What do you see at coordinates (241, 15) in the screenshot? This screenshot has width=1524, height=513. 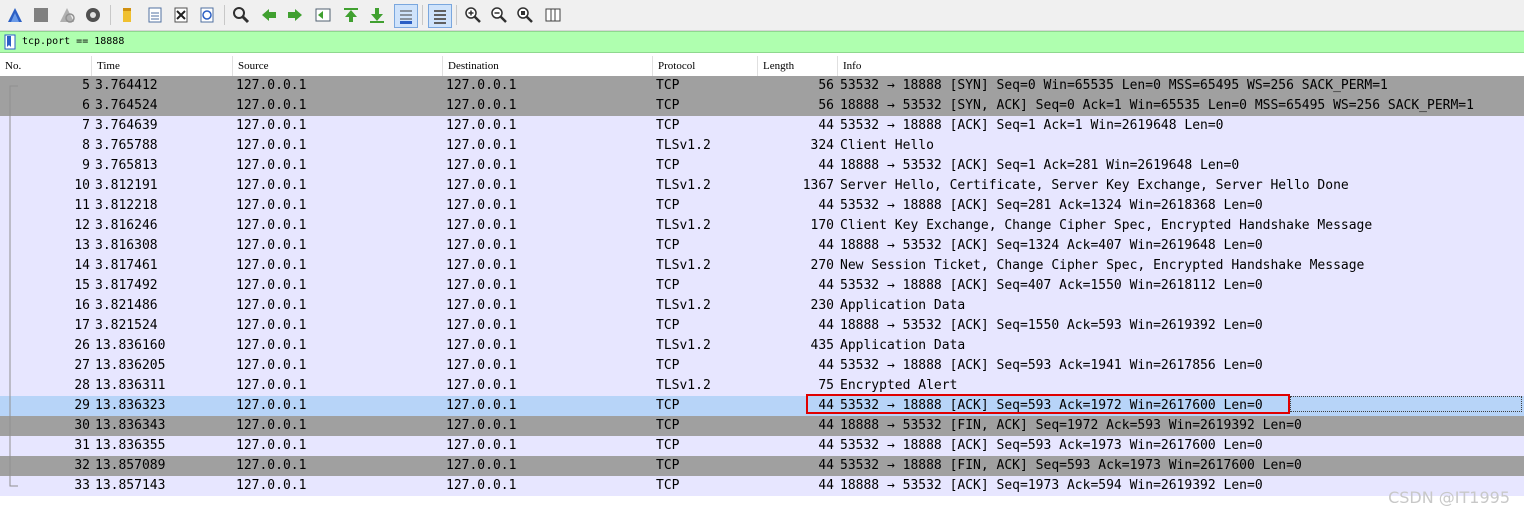 I see `find-packet-icon` at bounding box center [241, 15].